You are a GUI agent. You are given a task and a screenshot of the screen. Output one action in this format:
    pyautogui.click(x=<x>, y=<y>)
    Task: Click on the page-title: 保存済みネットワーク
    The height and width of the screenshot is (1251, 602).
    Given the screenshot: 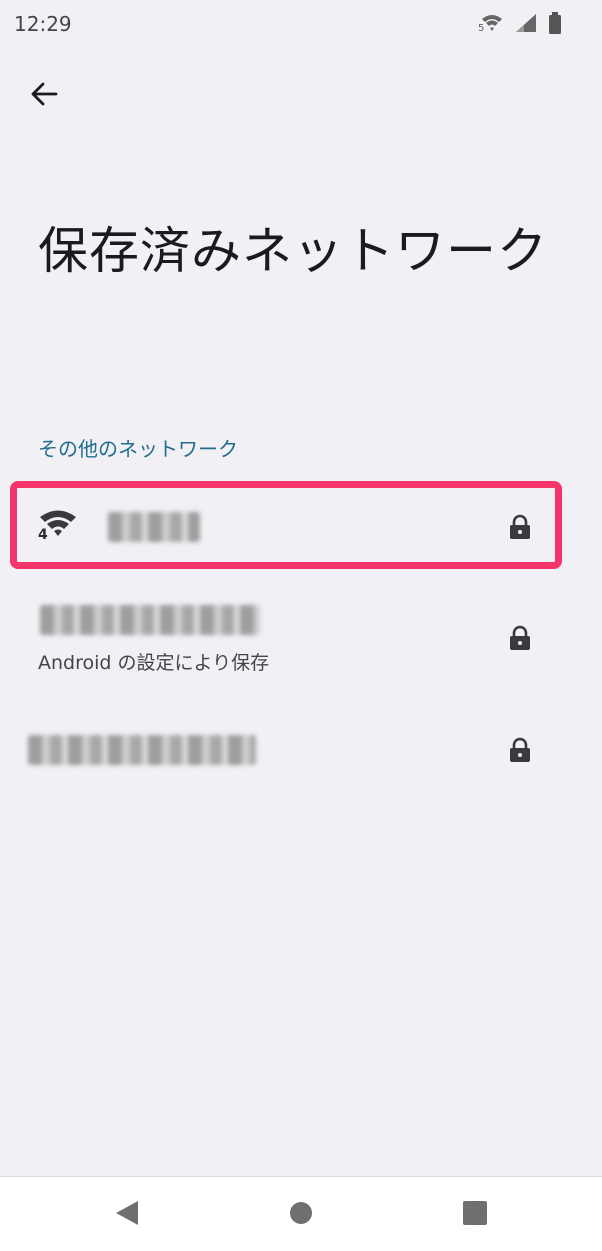 What is the action you would take?
    pyautogui.click(x=293, y=251)
    